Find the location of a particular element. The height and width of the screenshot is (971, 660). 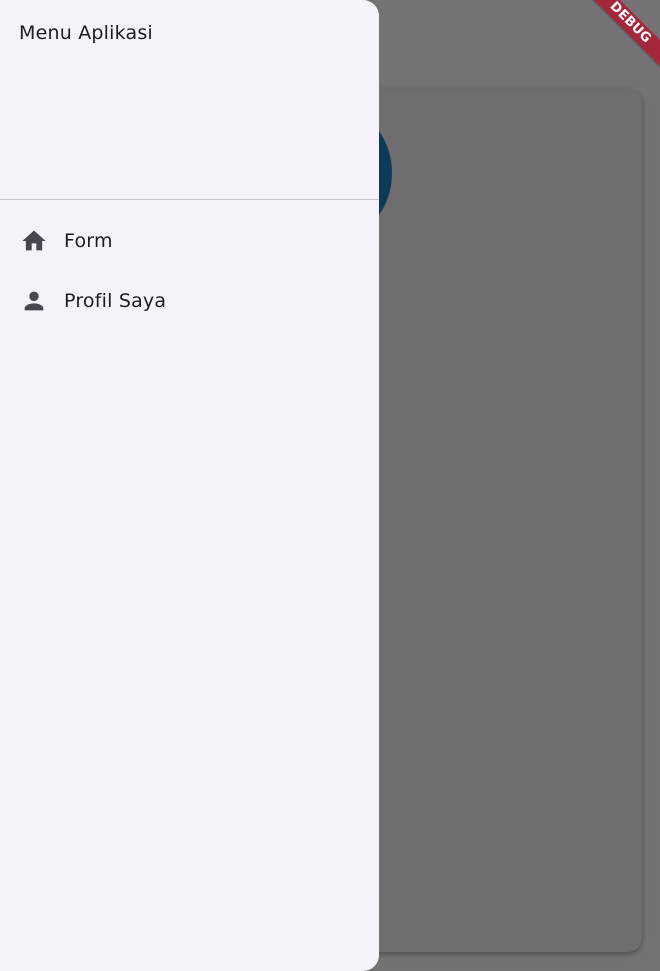

drawer-item-form: Form is located at coordinates (189, 241).